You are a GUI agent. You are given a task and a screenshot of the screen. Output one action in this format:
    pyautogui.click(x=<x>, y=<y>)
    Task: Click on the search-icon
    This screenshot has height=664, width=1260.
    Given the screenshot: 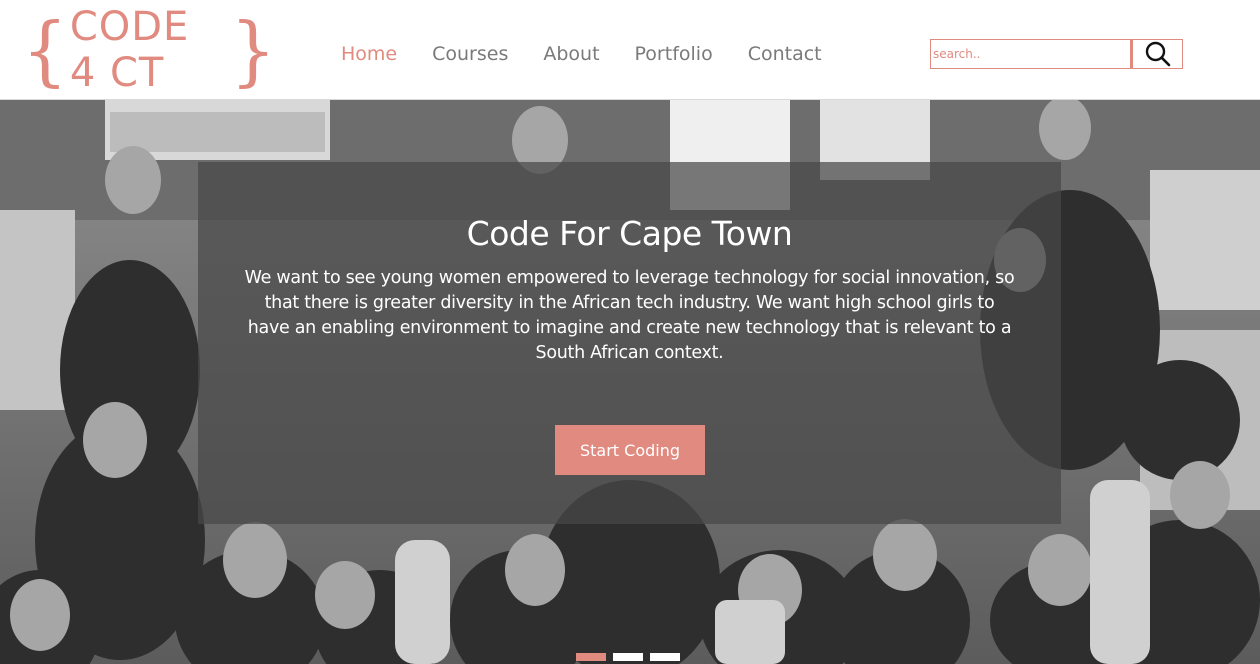 What is the action you would take?
    pyautogui.click(x=1157, y=54)
    